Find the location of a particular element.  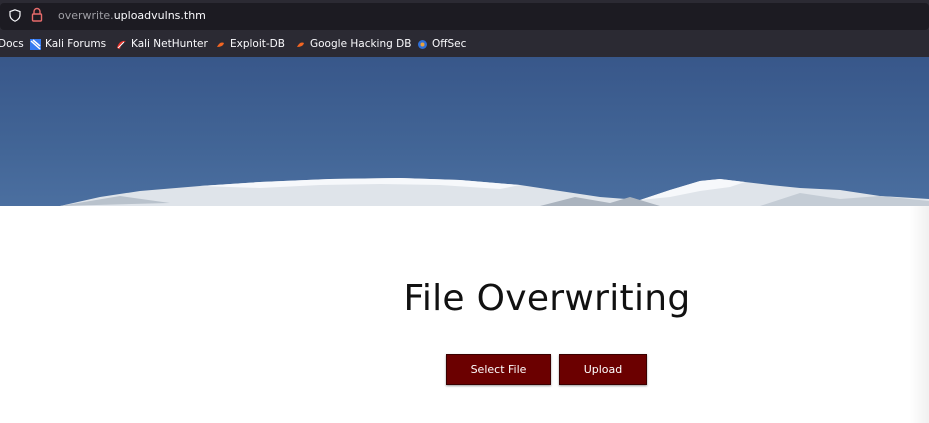

exploit-db-icon is located at coordinates (220, 44).